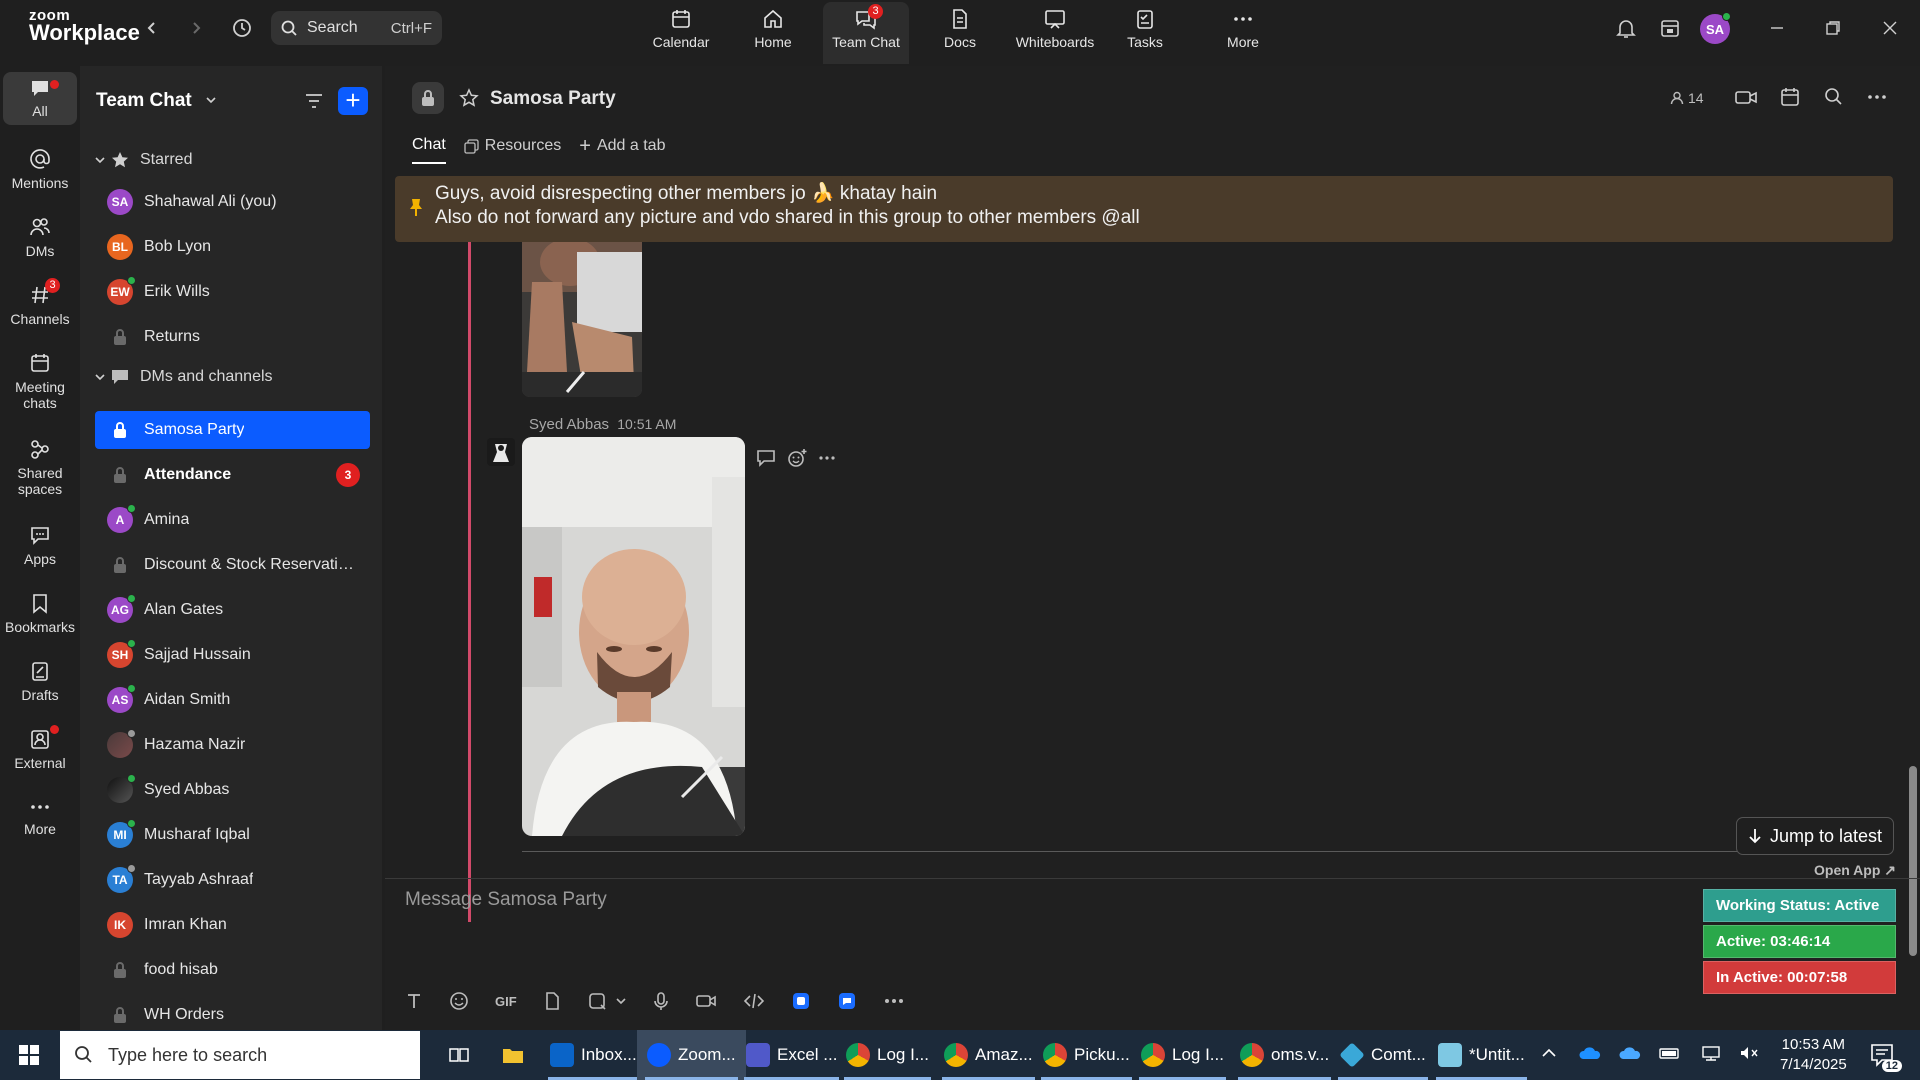  I want to click on file-attach-icon, so click(552, 1001).